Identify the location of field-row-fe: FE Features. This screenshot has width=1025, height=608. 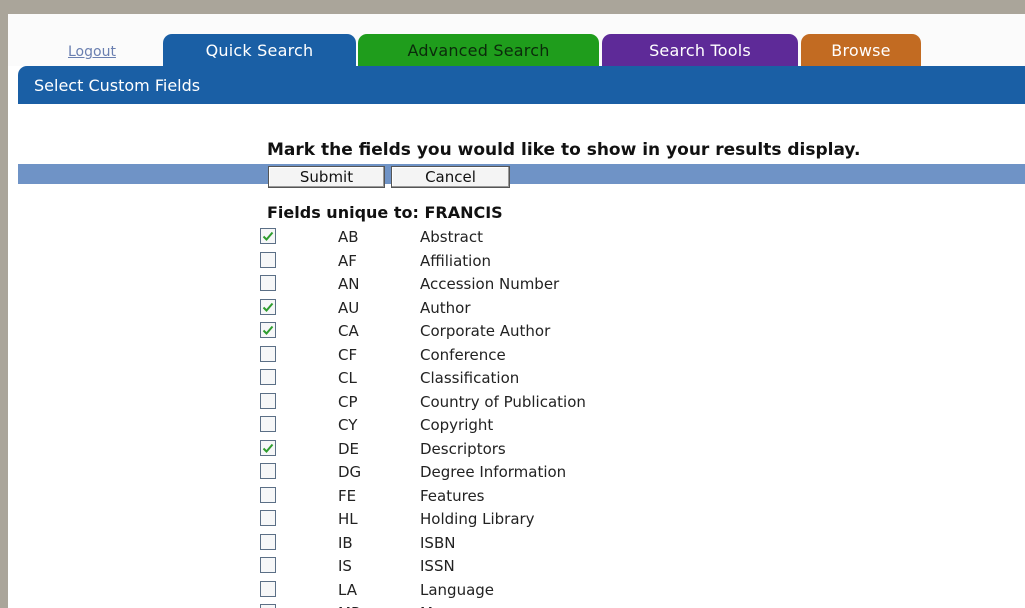
(610, 497).